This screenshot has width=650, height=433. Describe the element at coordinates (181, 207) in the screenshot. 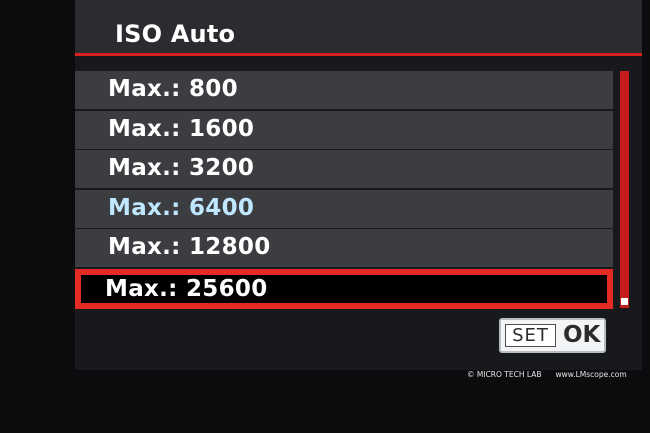

I see `option-label: Max.: 6400` at that location.